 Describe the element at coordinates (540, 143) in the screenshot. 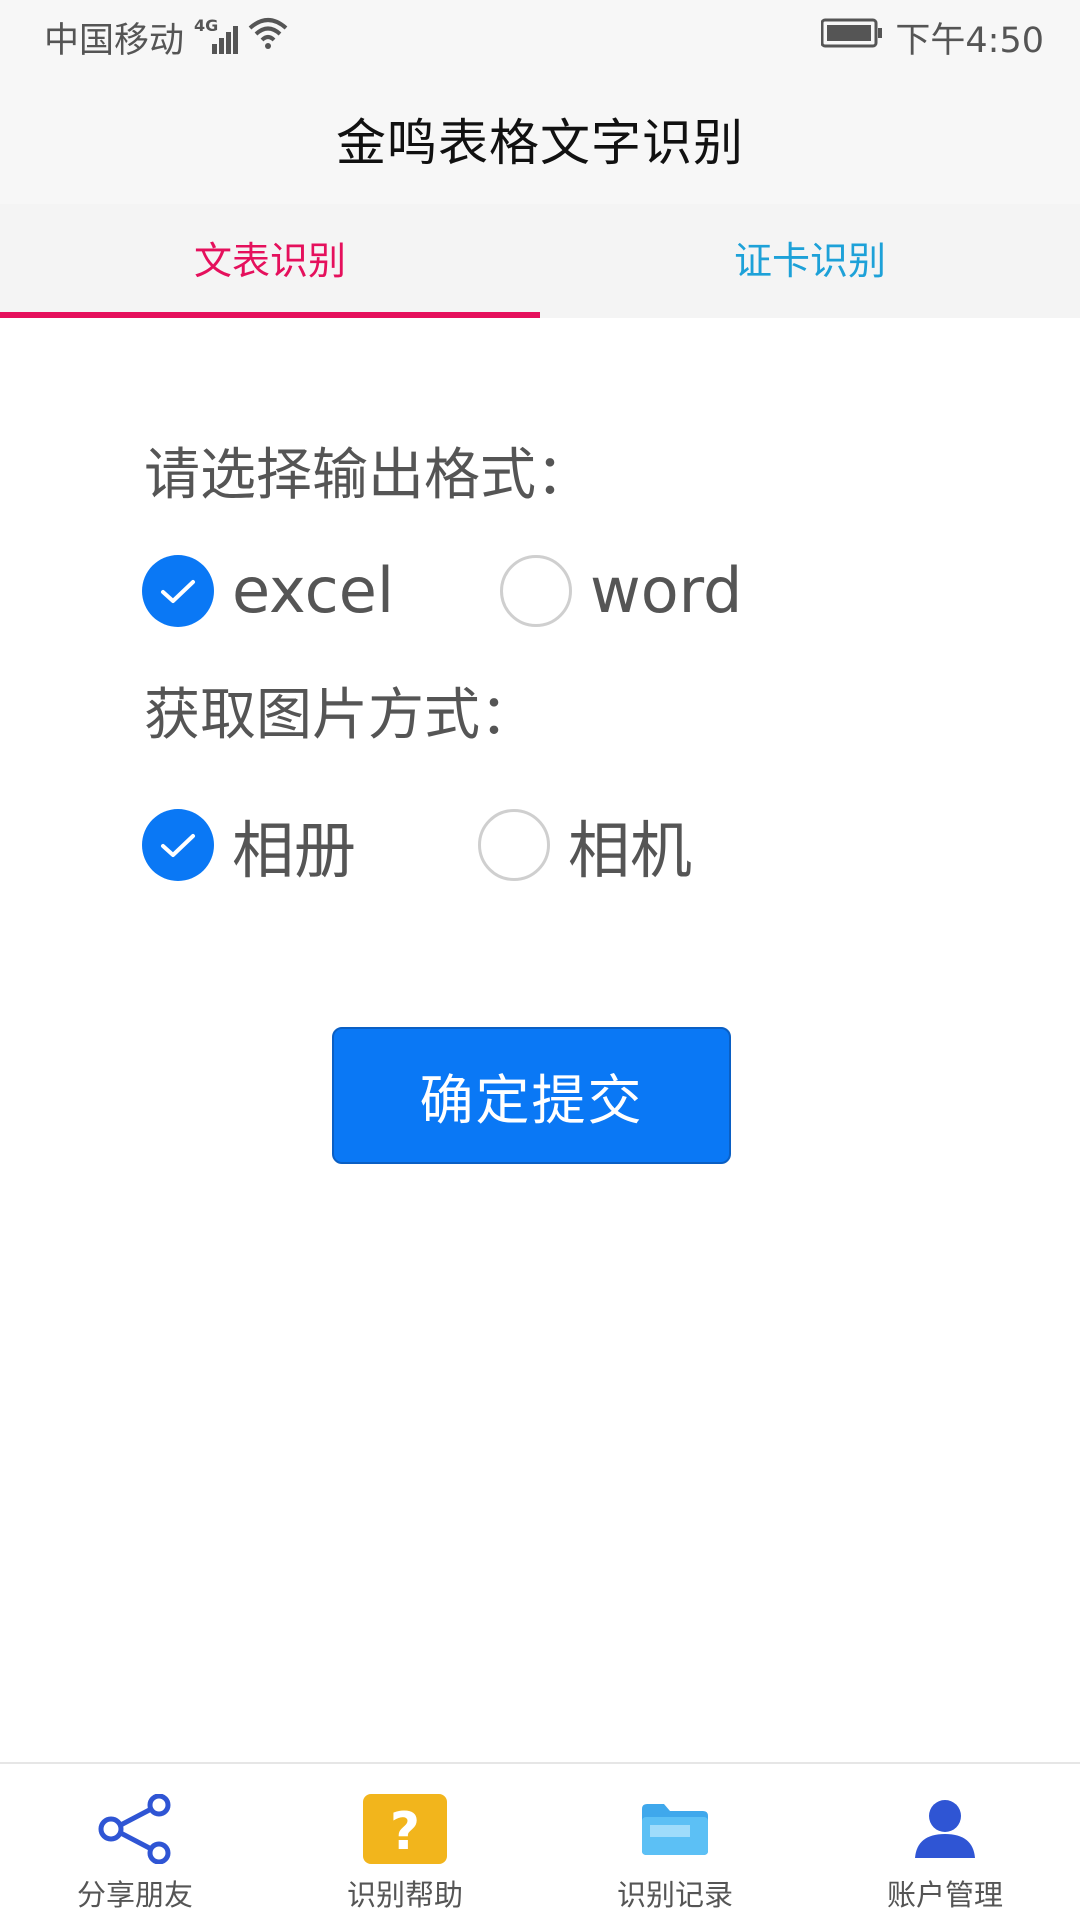

I see `app-title: 金鸣表格文字识别` at that location.